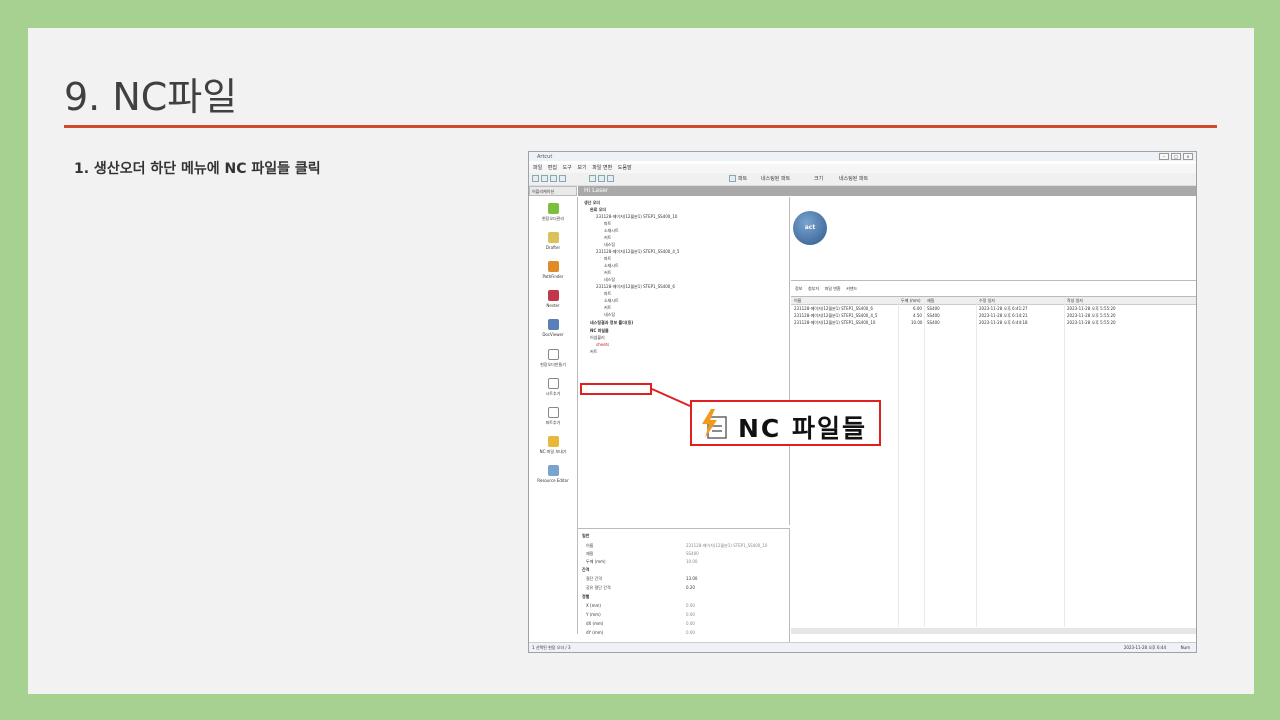 Image resolution: width=1280 pixels, height=720 pixels. I want to click on cell-modified: 2023-11-28 오후 6:41:27, so click(1003, 308).